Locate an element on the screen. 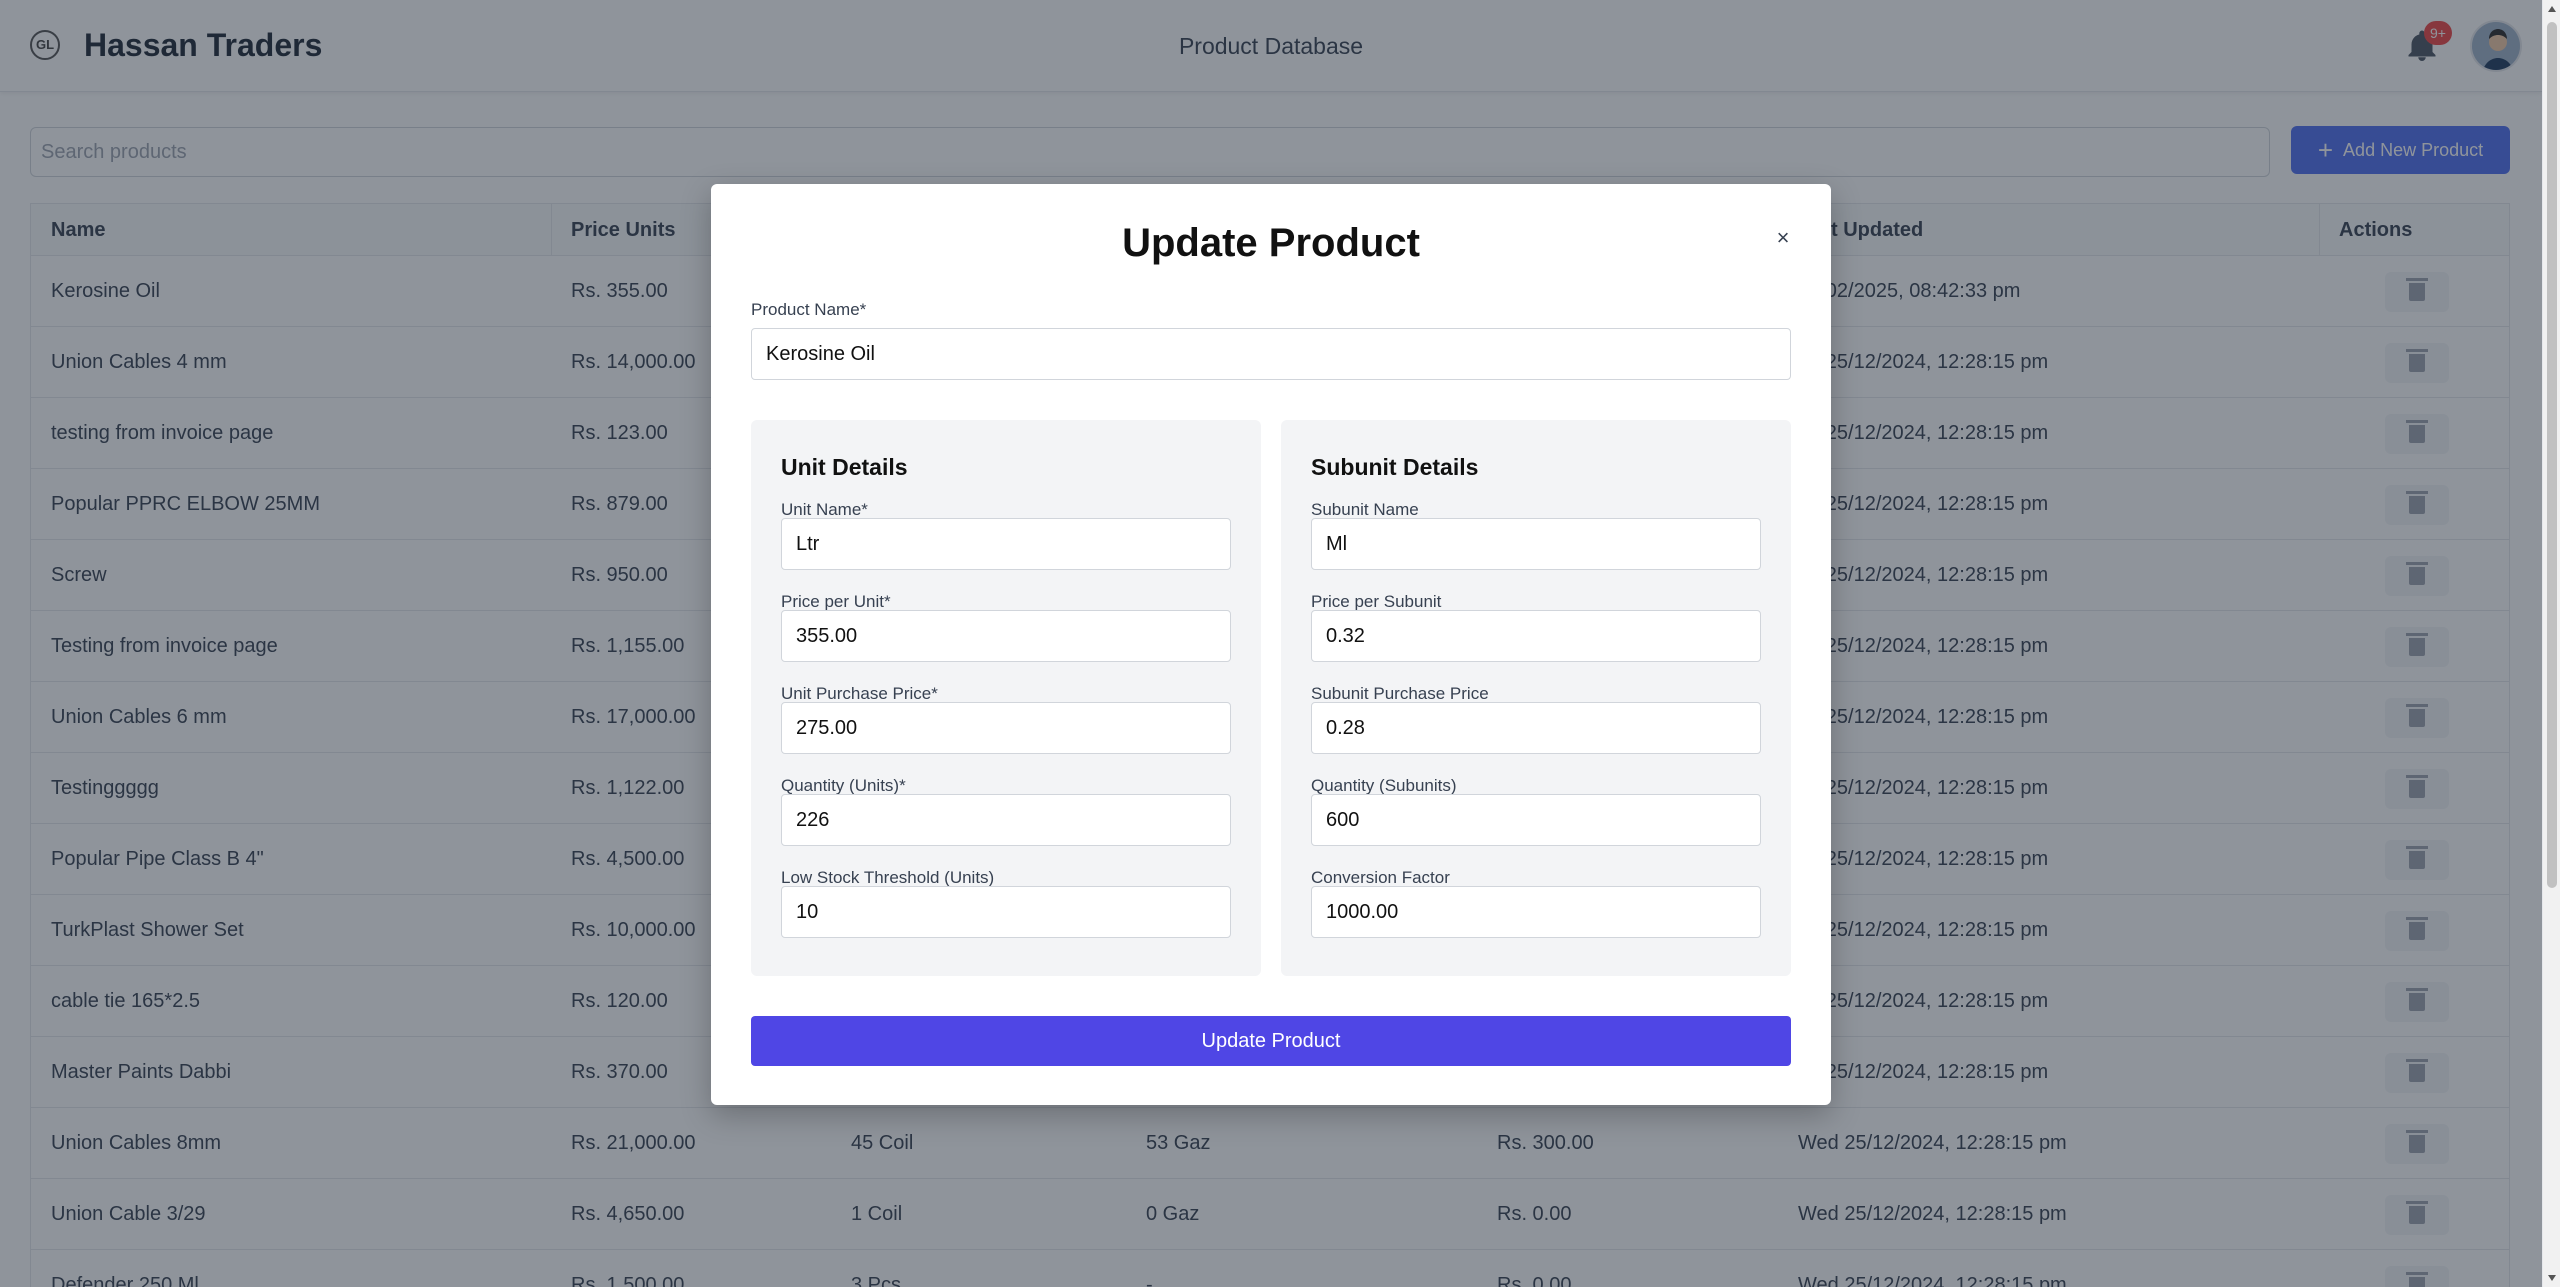 Image resolution: width=2560 pixels, height=1287 pixels. subunit-field-input: 0.28 is located at coordinates (1536, 728).